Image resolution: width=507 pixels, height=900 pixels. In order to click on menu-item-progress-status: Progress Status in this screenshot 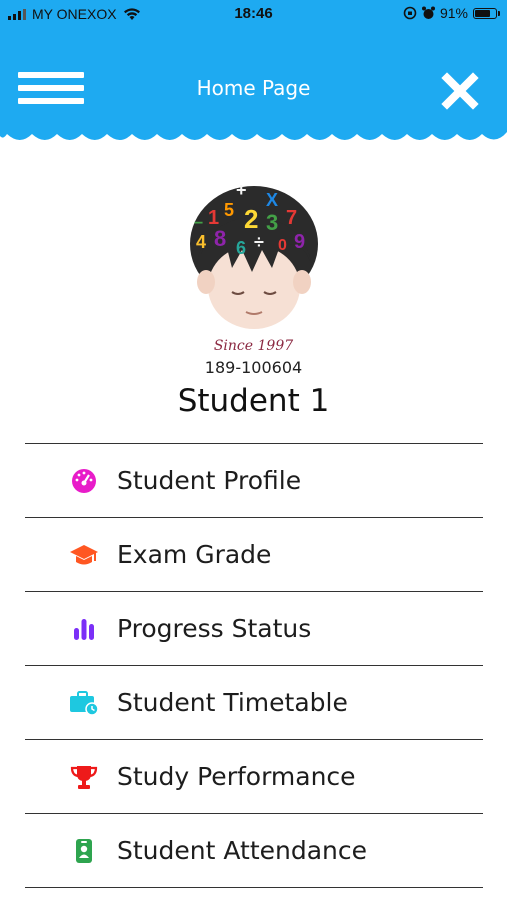, I will do `click(254, 629)`.